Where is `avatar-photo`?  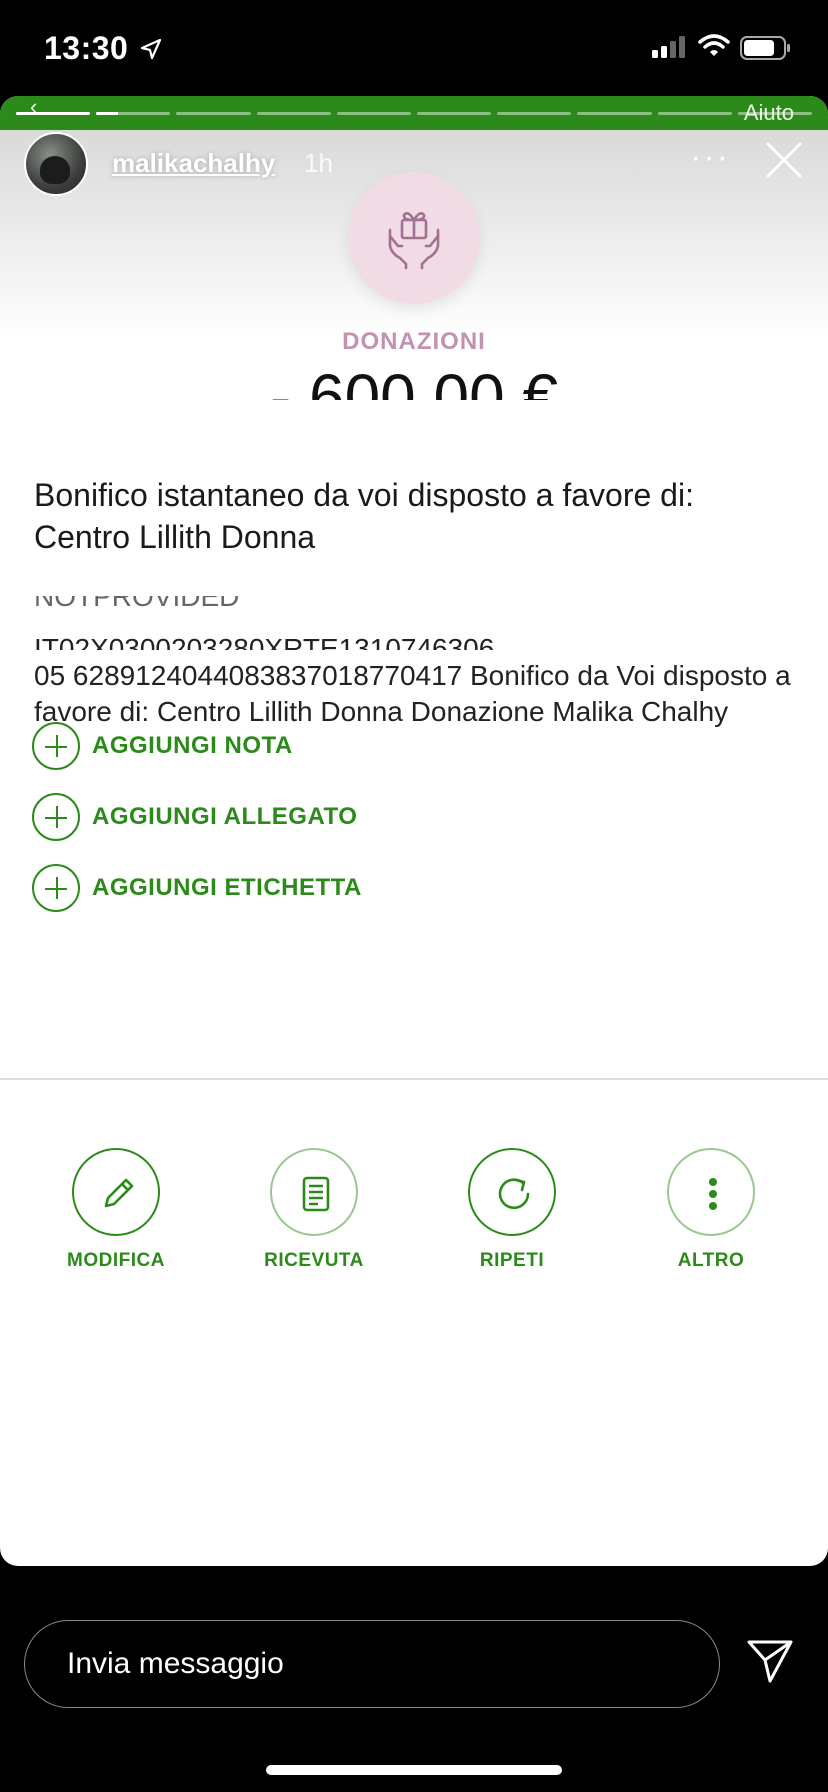
avatar-photo is located at coordinates (55, 170).